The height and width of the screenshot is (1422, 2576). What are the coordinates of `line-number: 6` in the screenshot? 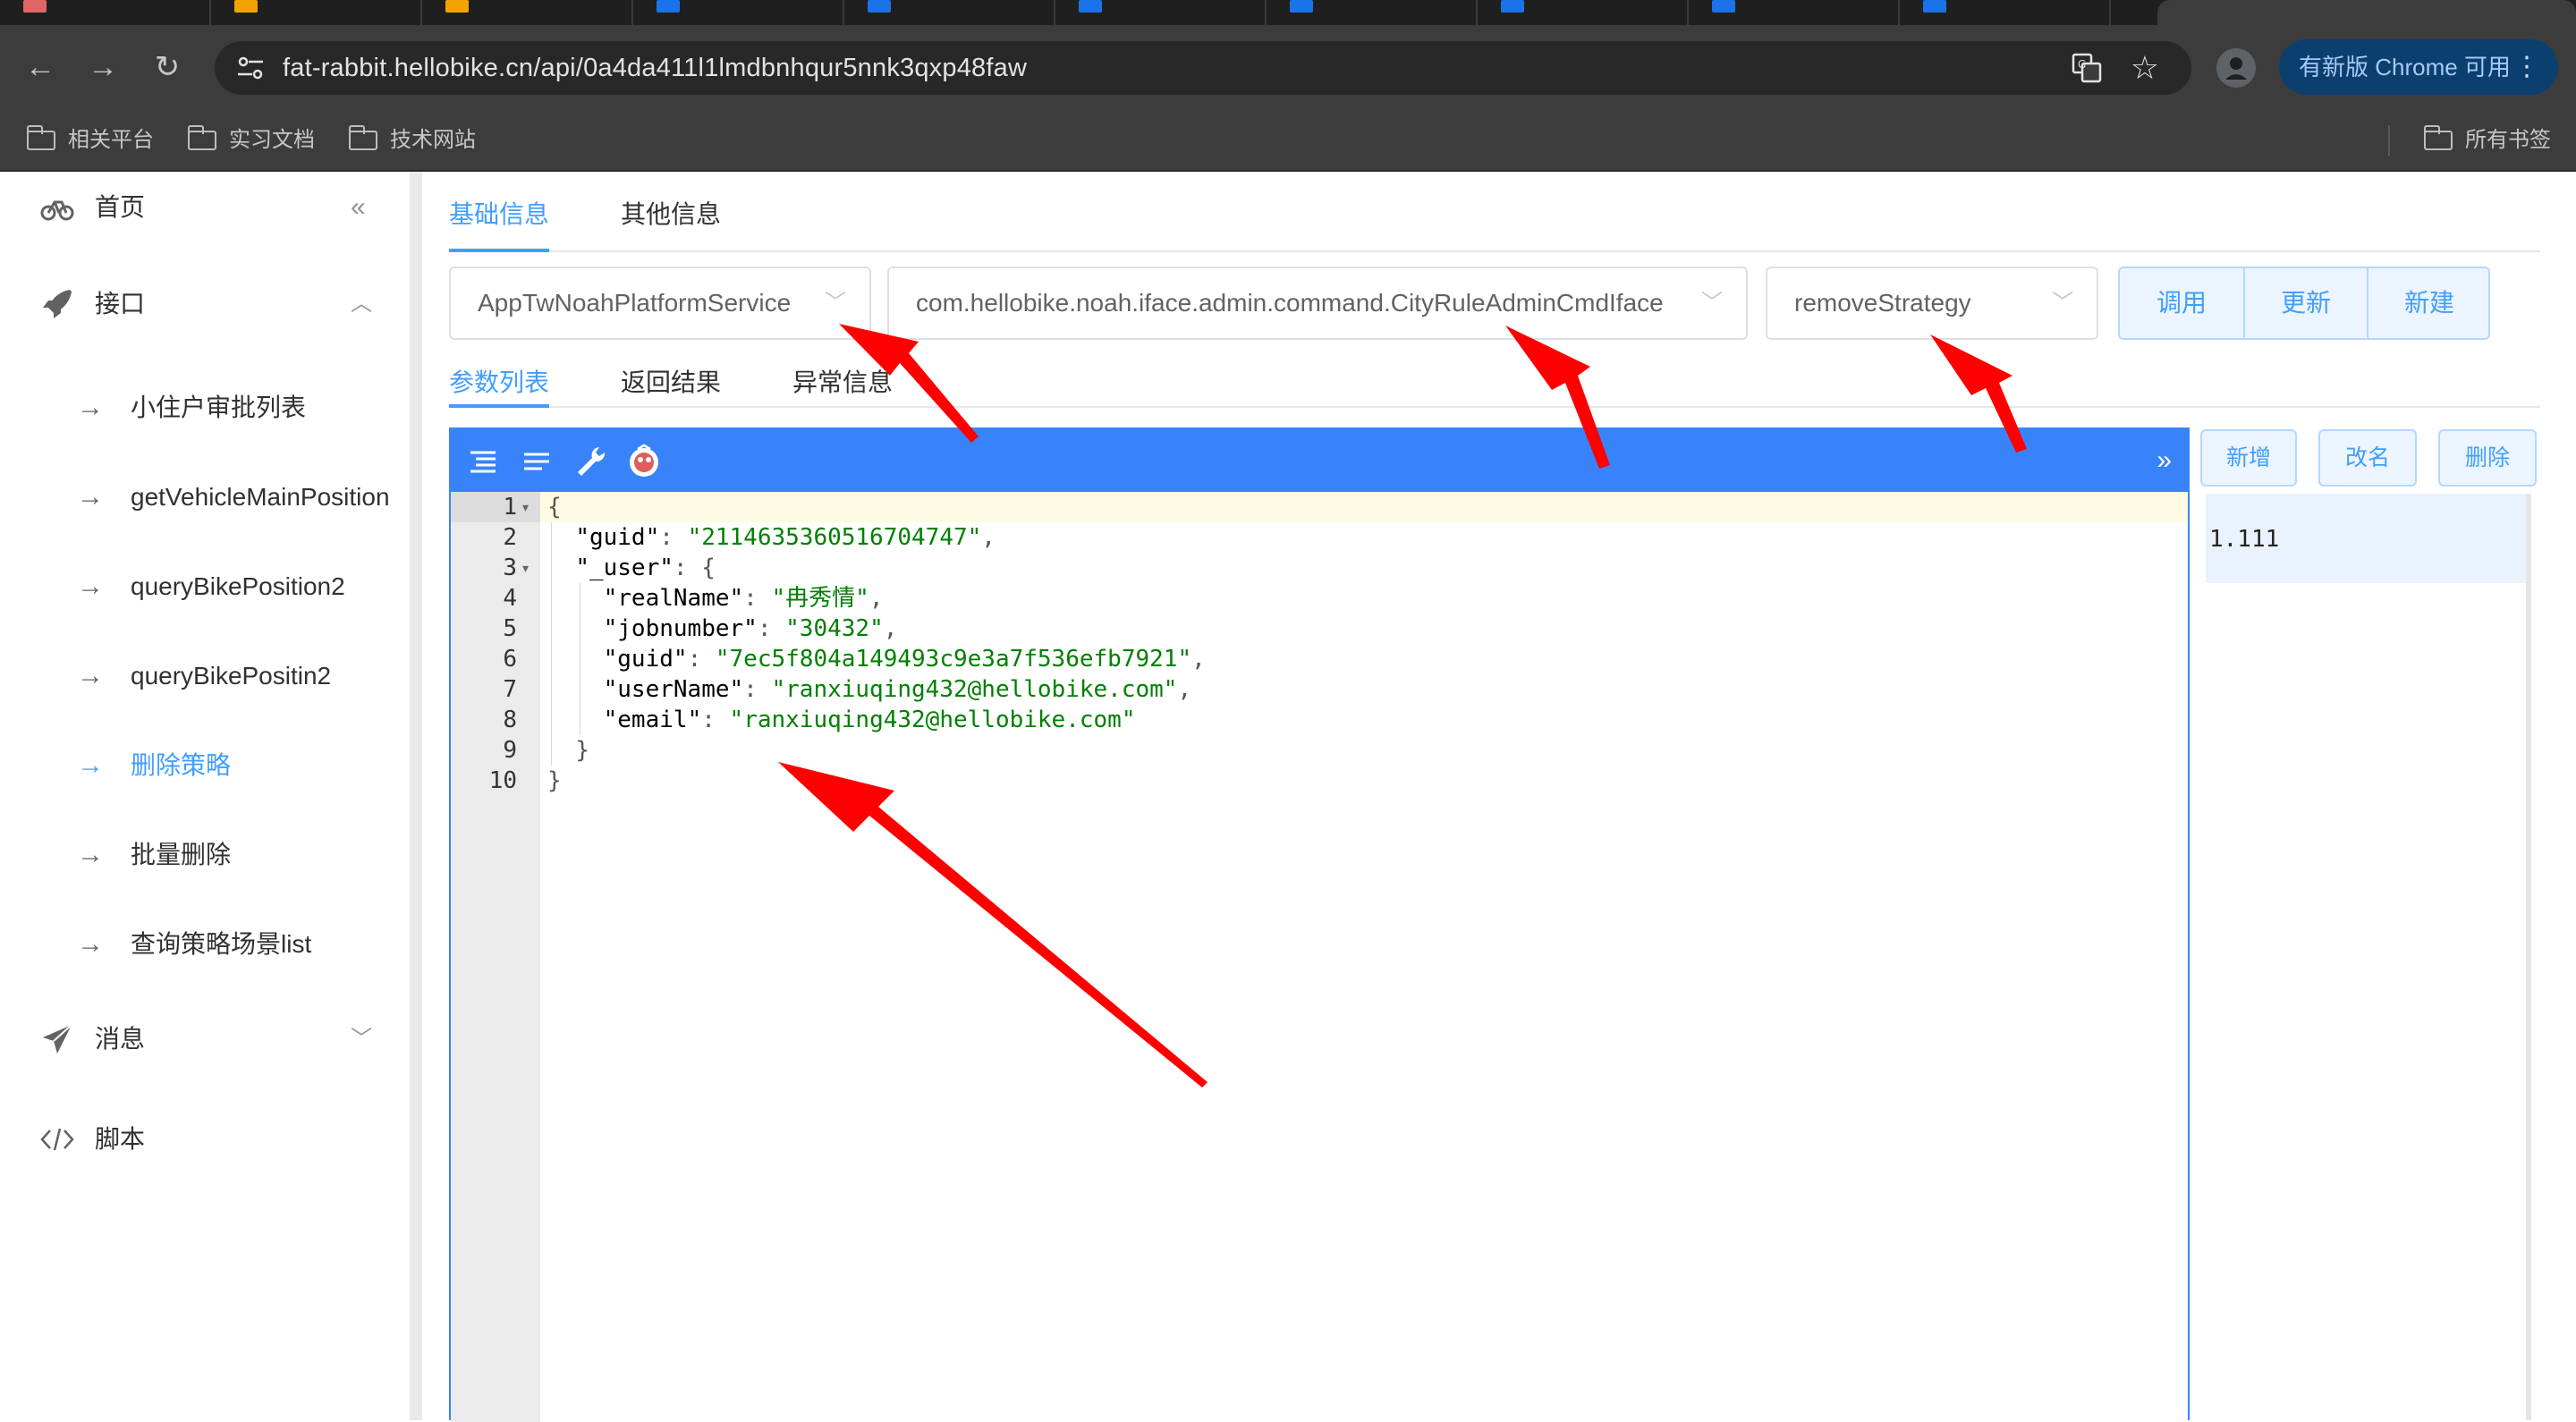 It's located at (510, 659).